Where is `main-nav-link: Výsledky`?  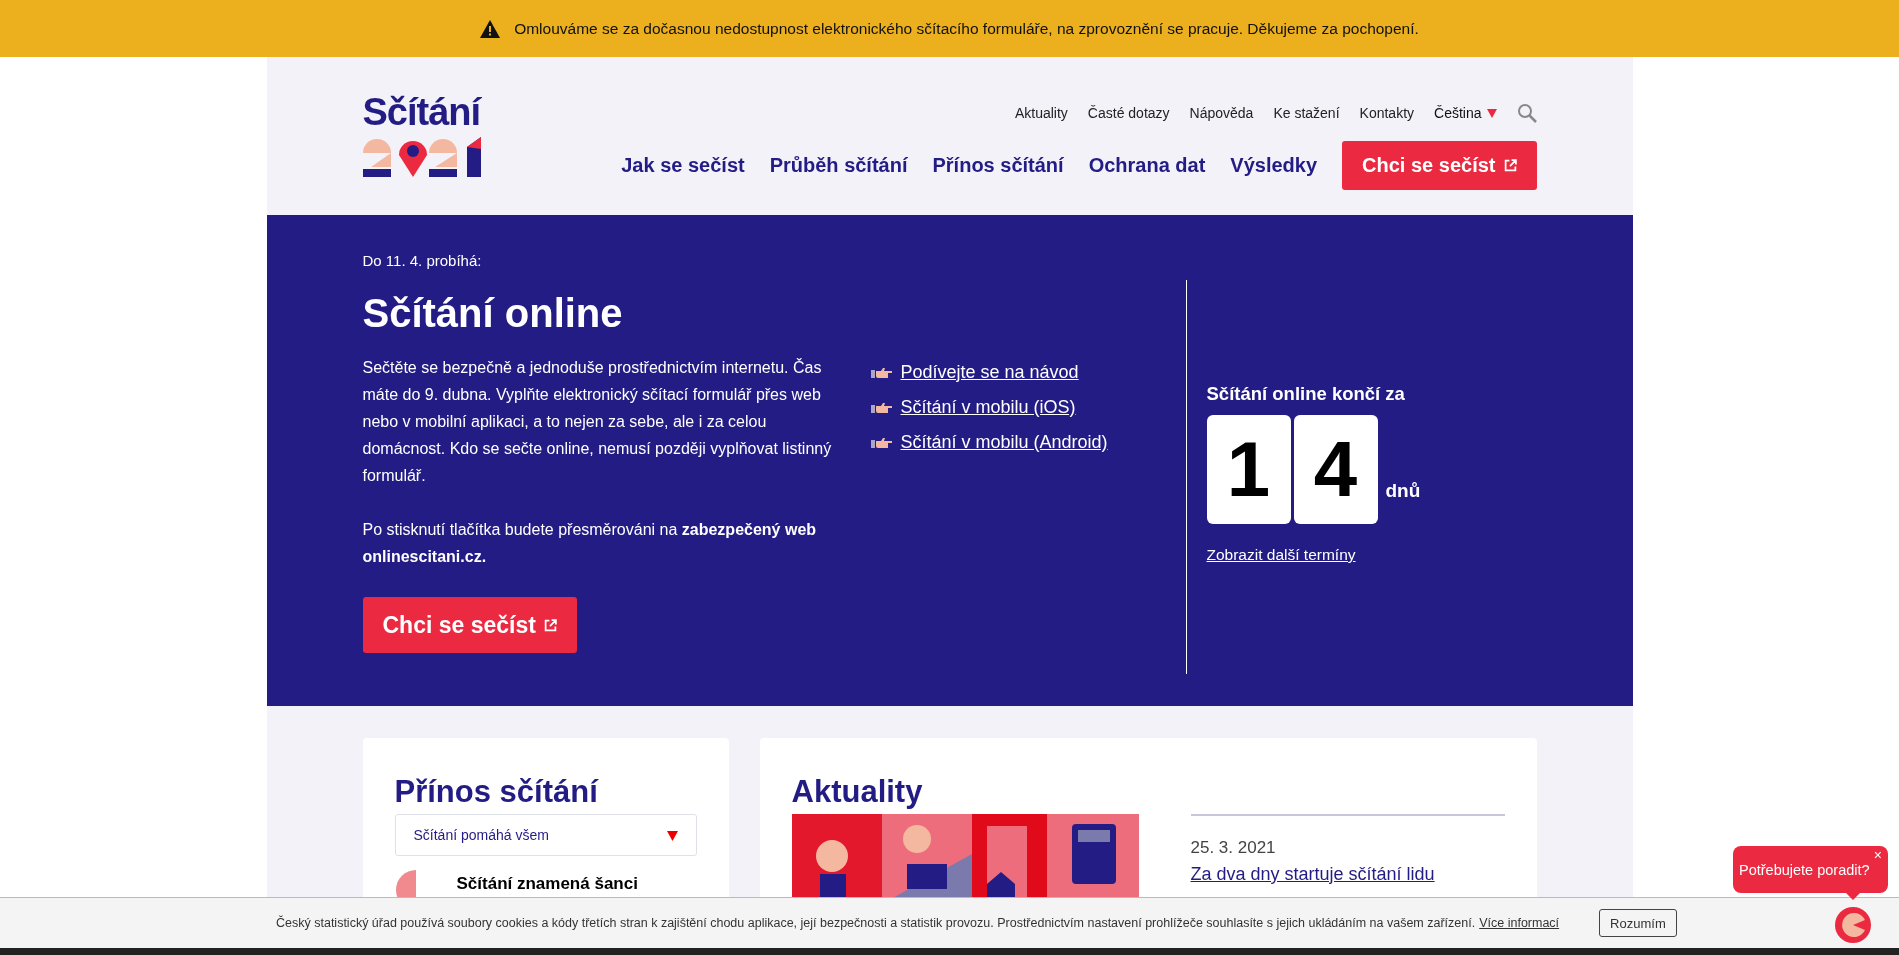
main-nav-link: Výsledky is located at coordinates (1274, 165).